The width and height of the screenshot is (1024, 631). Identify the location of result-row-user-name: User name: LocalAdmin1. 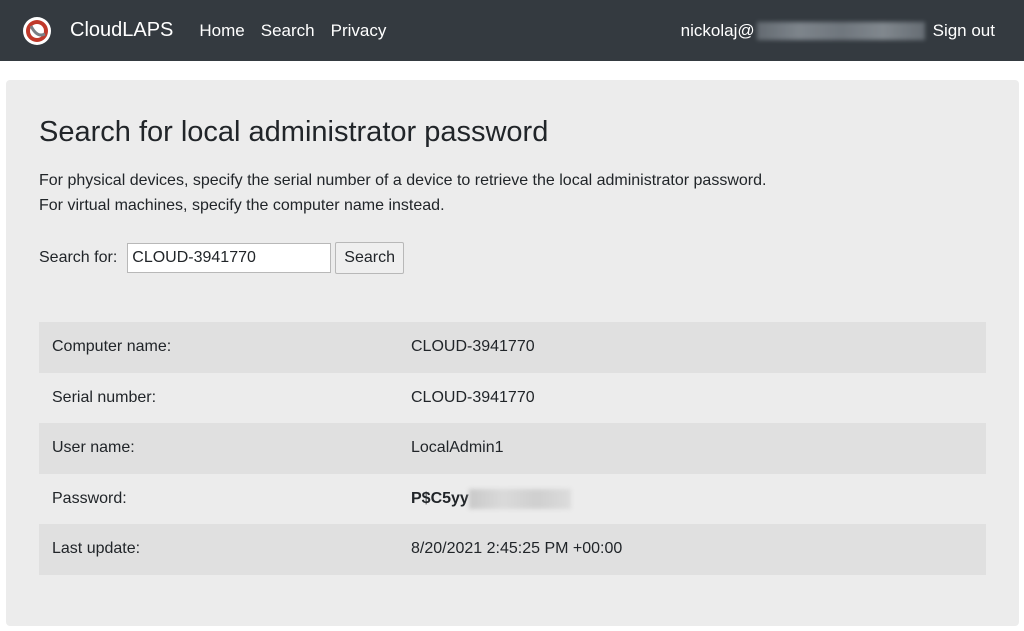
(512, 448).